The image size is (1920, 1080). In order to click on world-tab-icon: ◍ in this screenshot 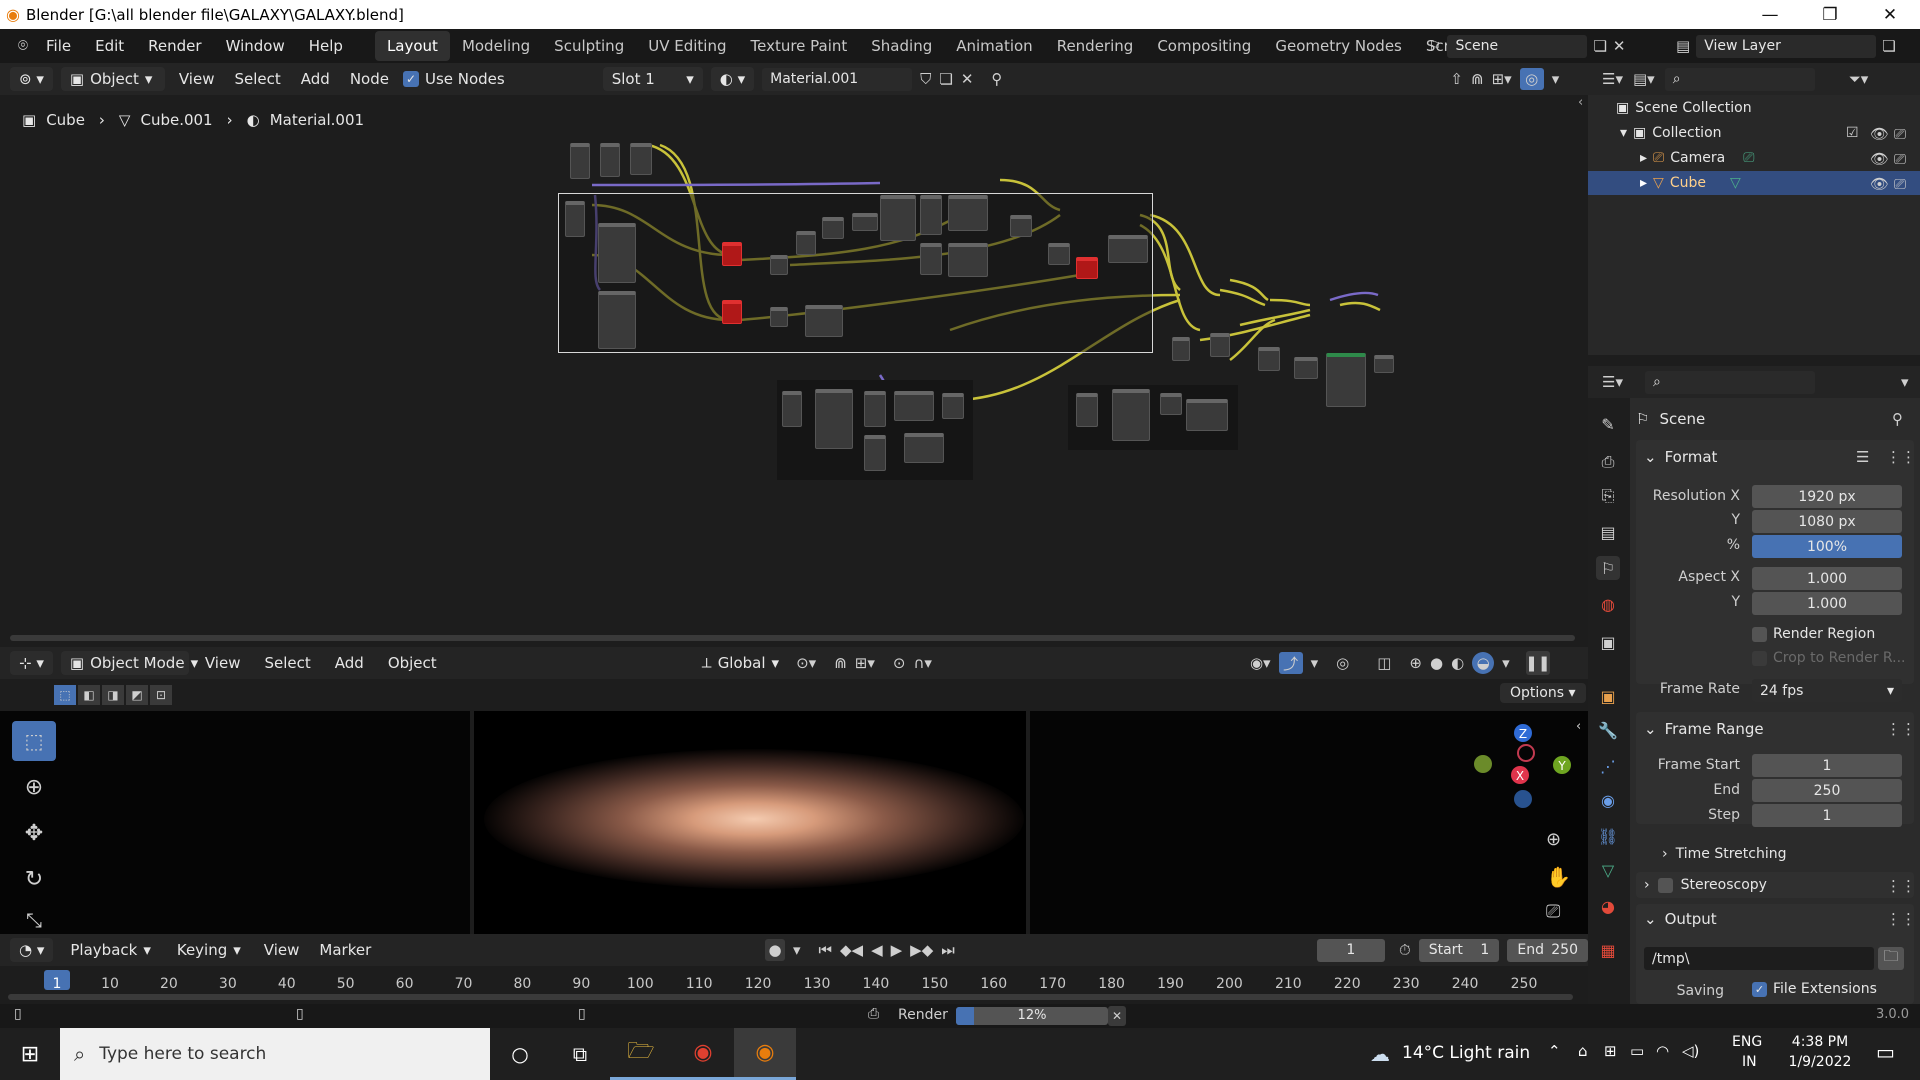, I will do `click(1608, 604)`.